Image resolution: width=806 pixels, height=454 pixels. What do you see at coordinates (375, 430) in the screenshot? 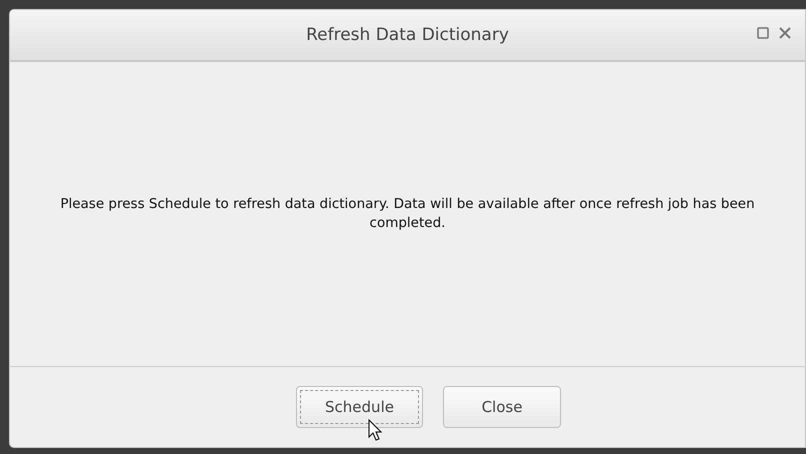
I see `mouse-cursor-icon` at bounding box center [375, 430].